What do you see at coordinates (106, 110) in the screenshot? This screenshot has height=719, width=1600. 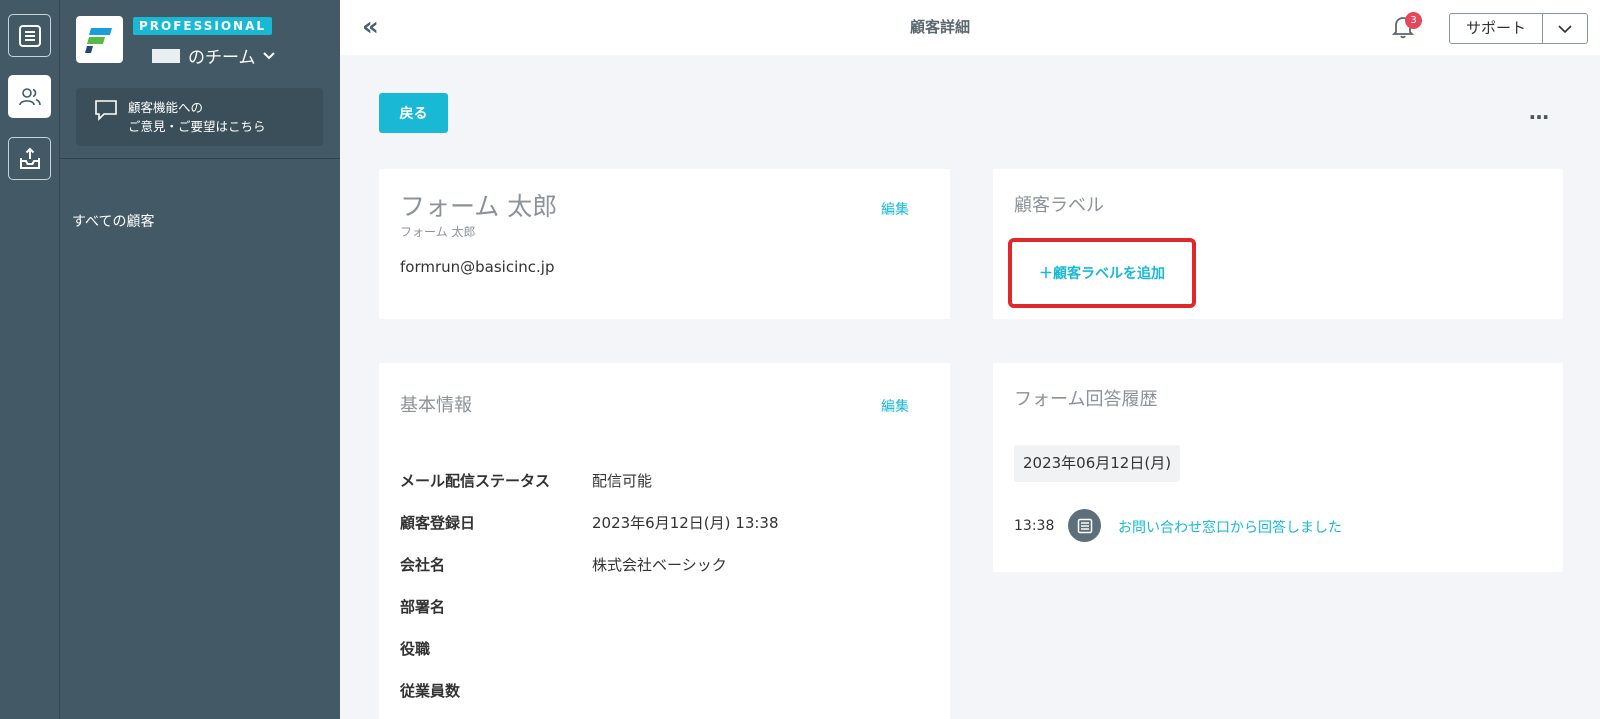 I see `chat-bubble-icon` at bounding box center [106, 110].